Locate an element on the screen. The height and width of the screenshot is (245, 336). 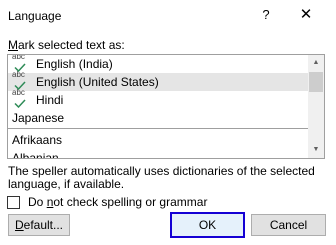
scroll-up-arrow-icon: ▲ is located at coordinates (316, 63).